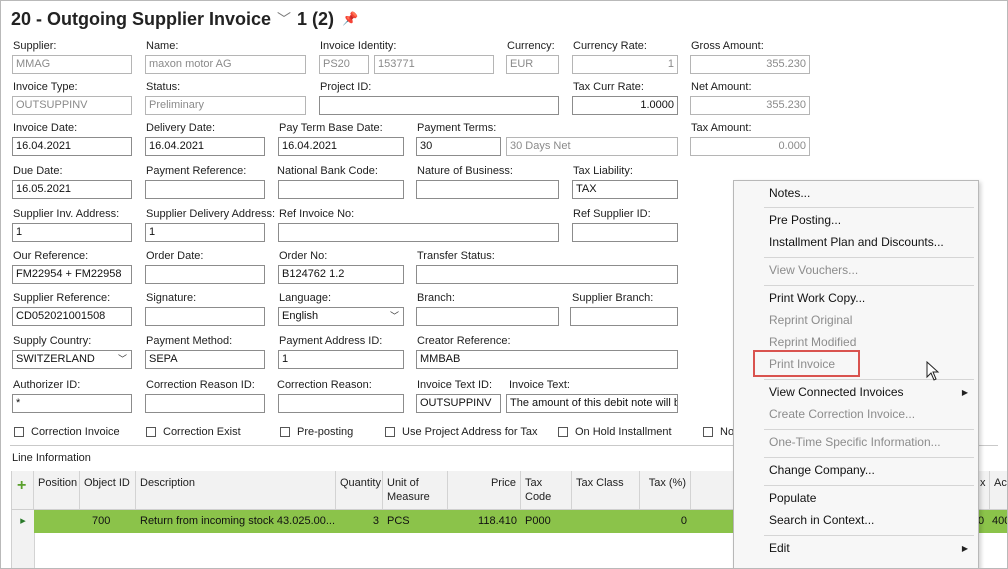 This screenshot has width=1008, height=569. Describe the element at coordinates (341, 403) in the screenshot. I see `correction-reason-field` at that location.